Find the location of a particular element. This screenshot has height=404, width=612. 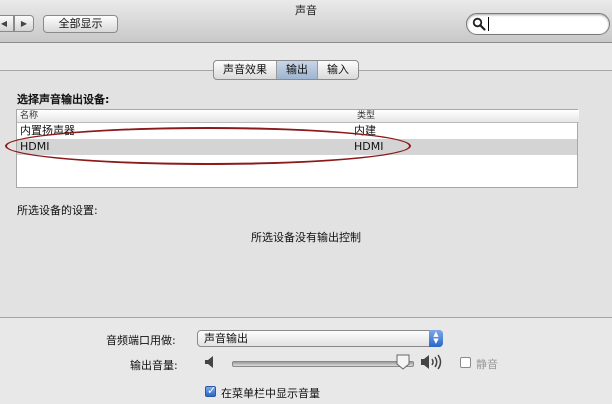

device-type: 内建 is located at coordinates (365, 130).